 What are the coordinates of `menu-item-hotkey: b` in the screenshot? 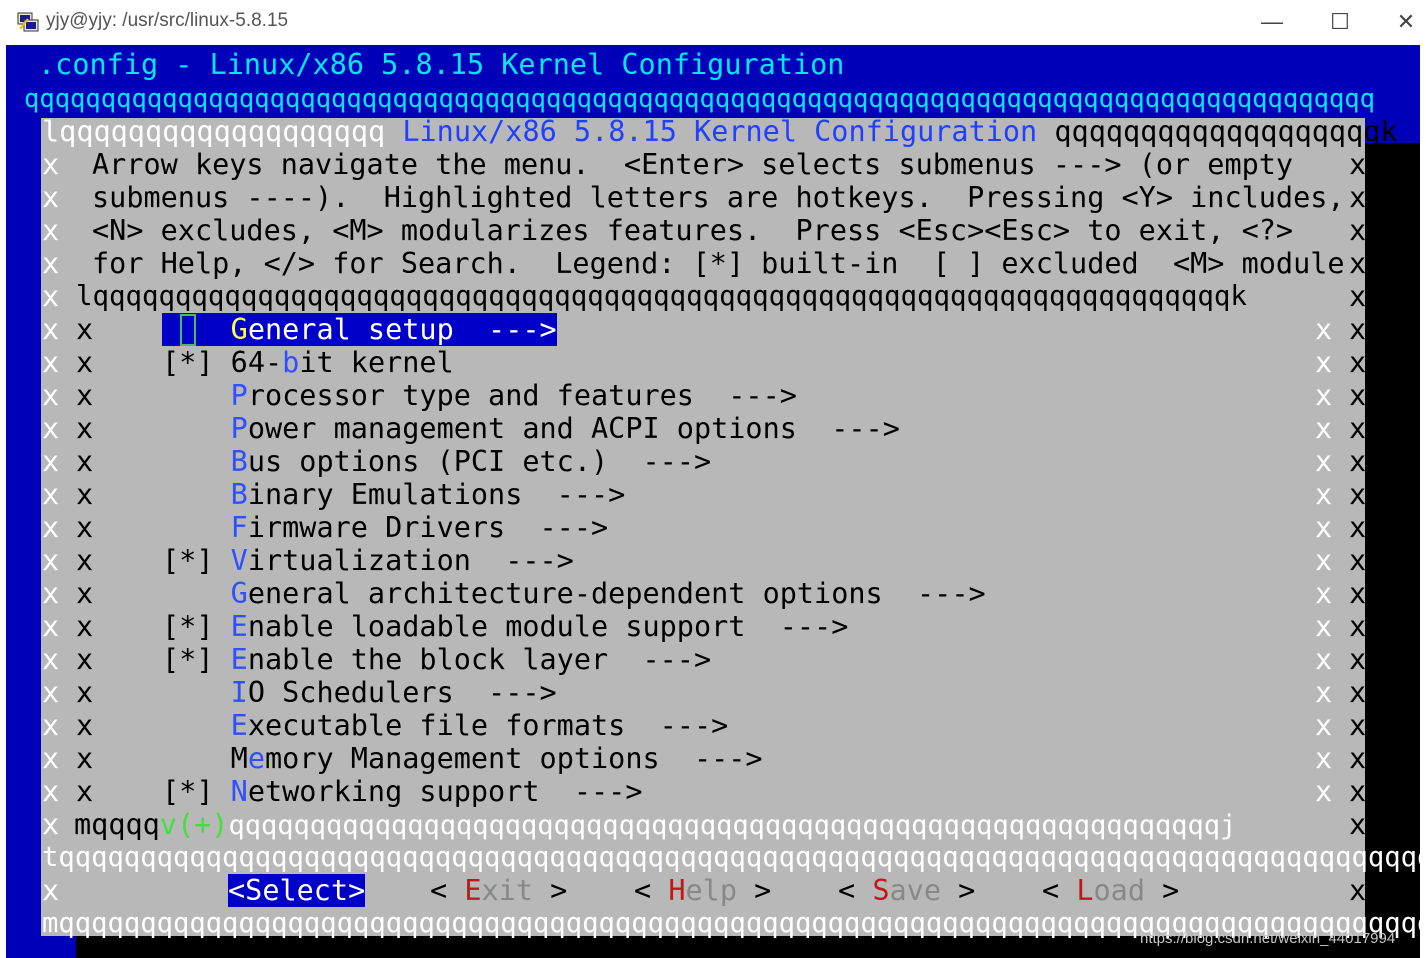 It's located at (291, 362).